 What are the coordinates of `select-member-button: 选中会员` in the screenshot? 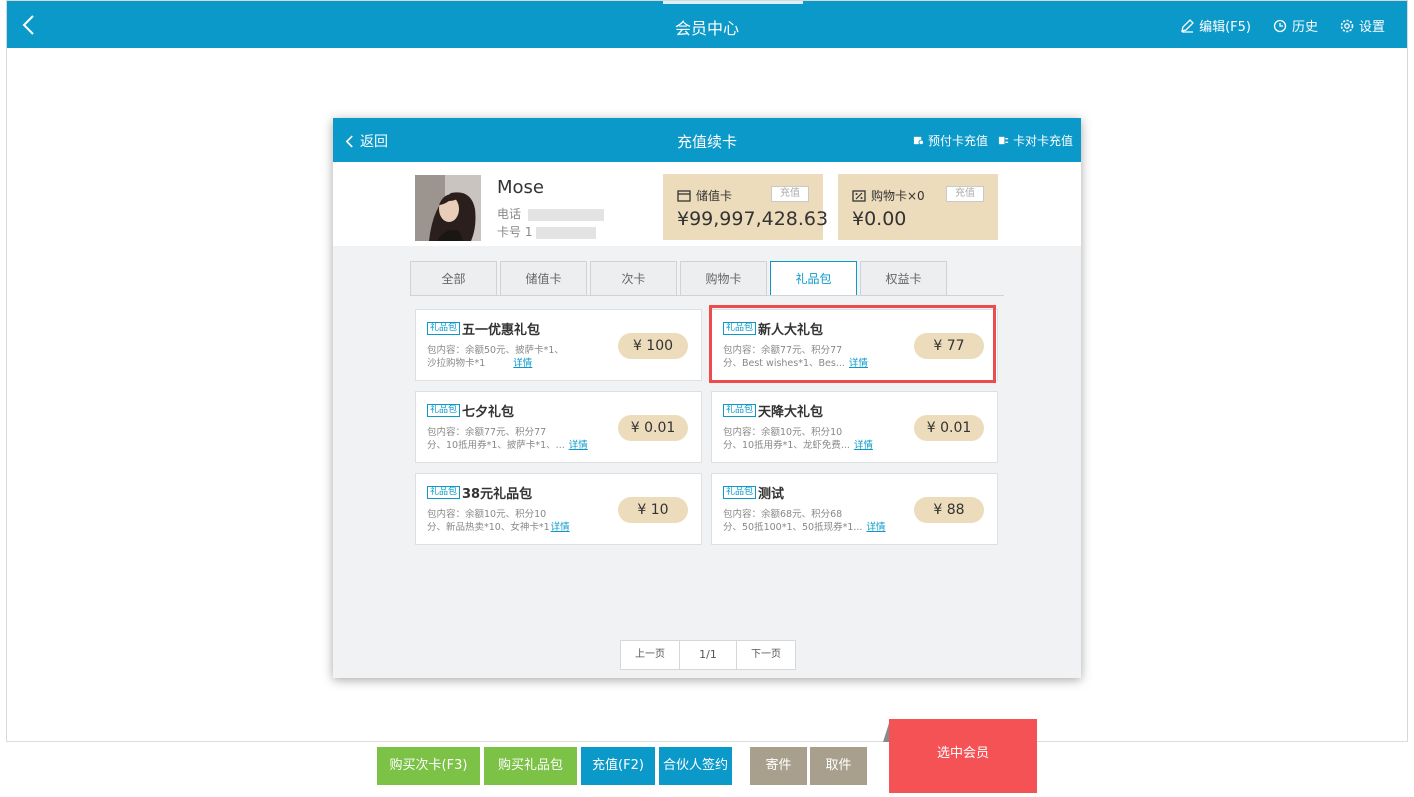 It's located at (963, 756).